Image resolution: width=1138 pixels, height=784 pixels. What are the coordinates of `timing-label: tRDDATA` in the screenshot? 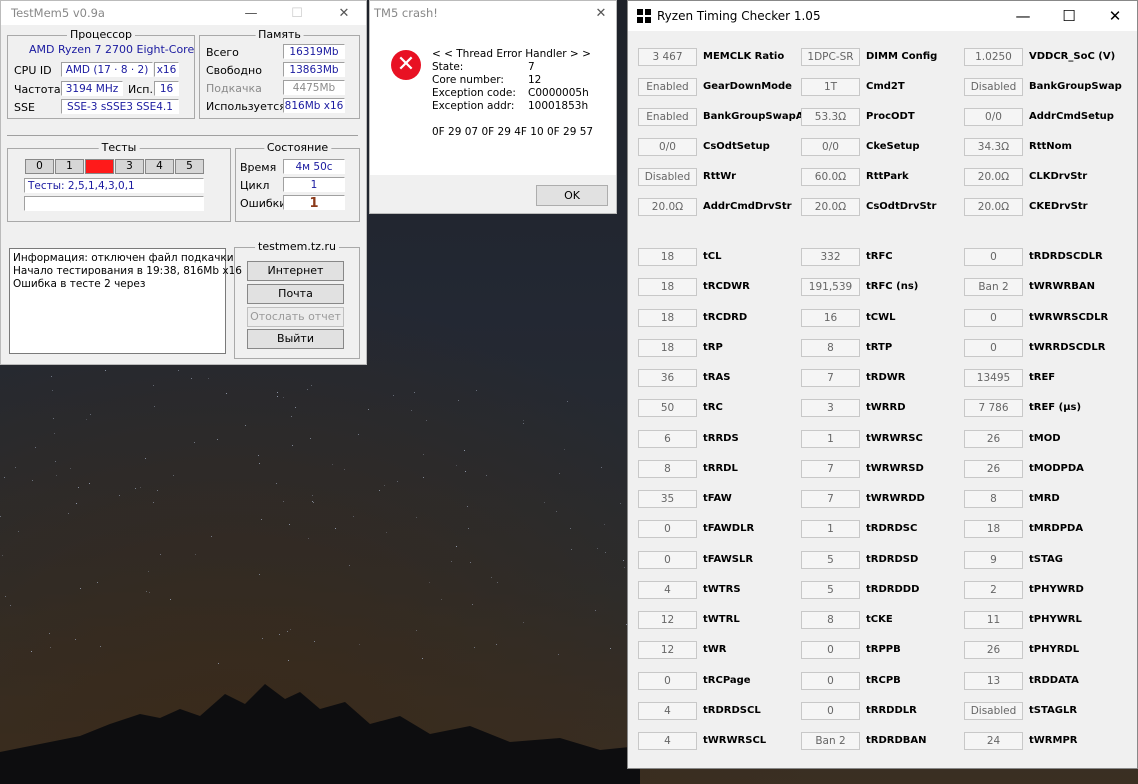 It's located at (1054, 680).